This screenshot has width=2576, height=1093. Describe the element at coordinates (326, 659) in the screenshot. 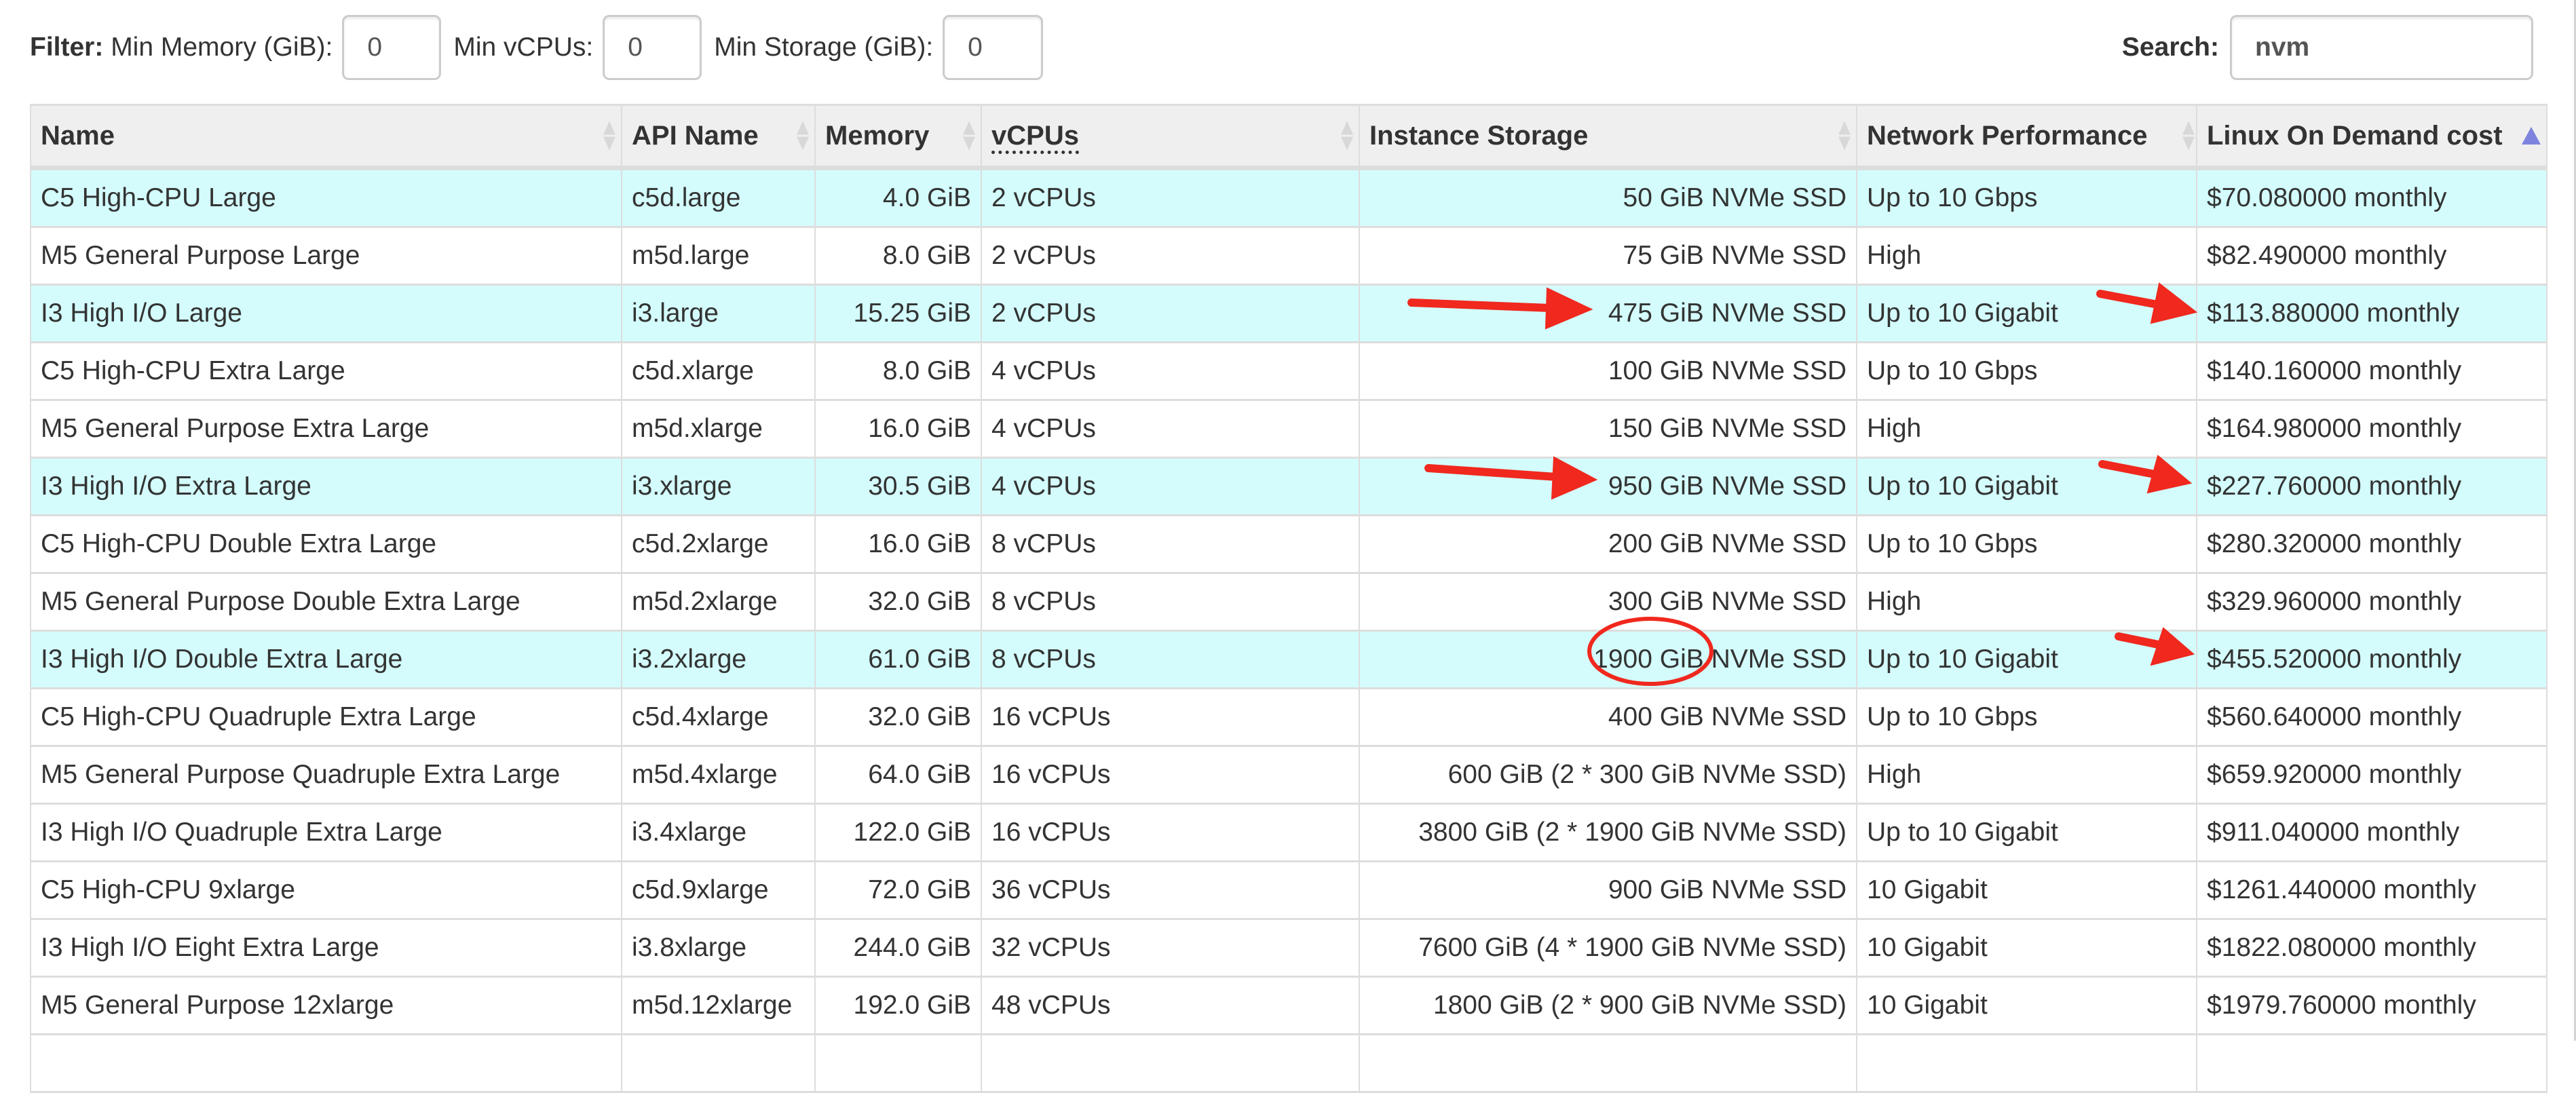

I see `cell-name: I3 High I/O Double Extra Large` at that location.